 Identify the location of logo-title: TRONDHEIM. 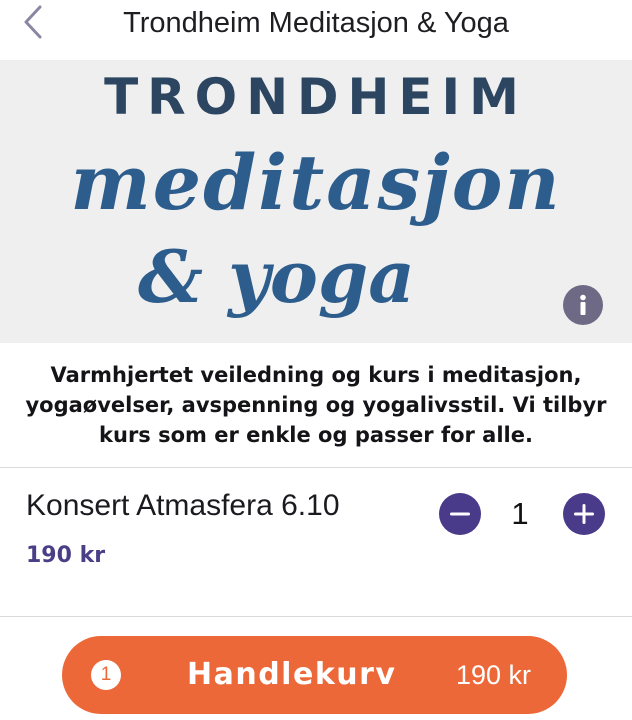
(316, 97).